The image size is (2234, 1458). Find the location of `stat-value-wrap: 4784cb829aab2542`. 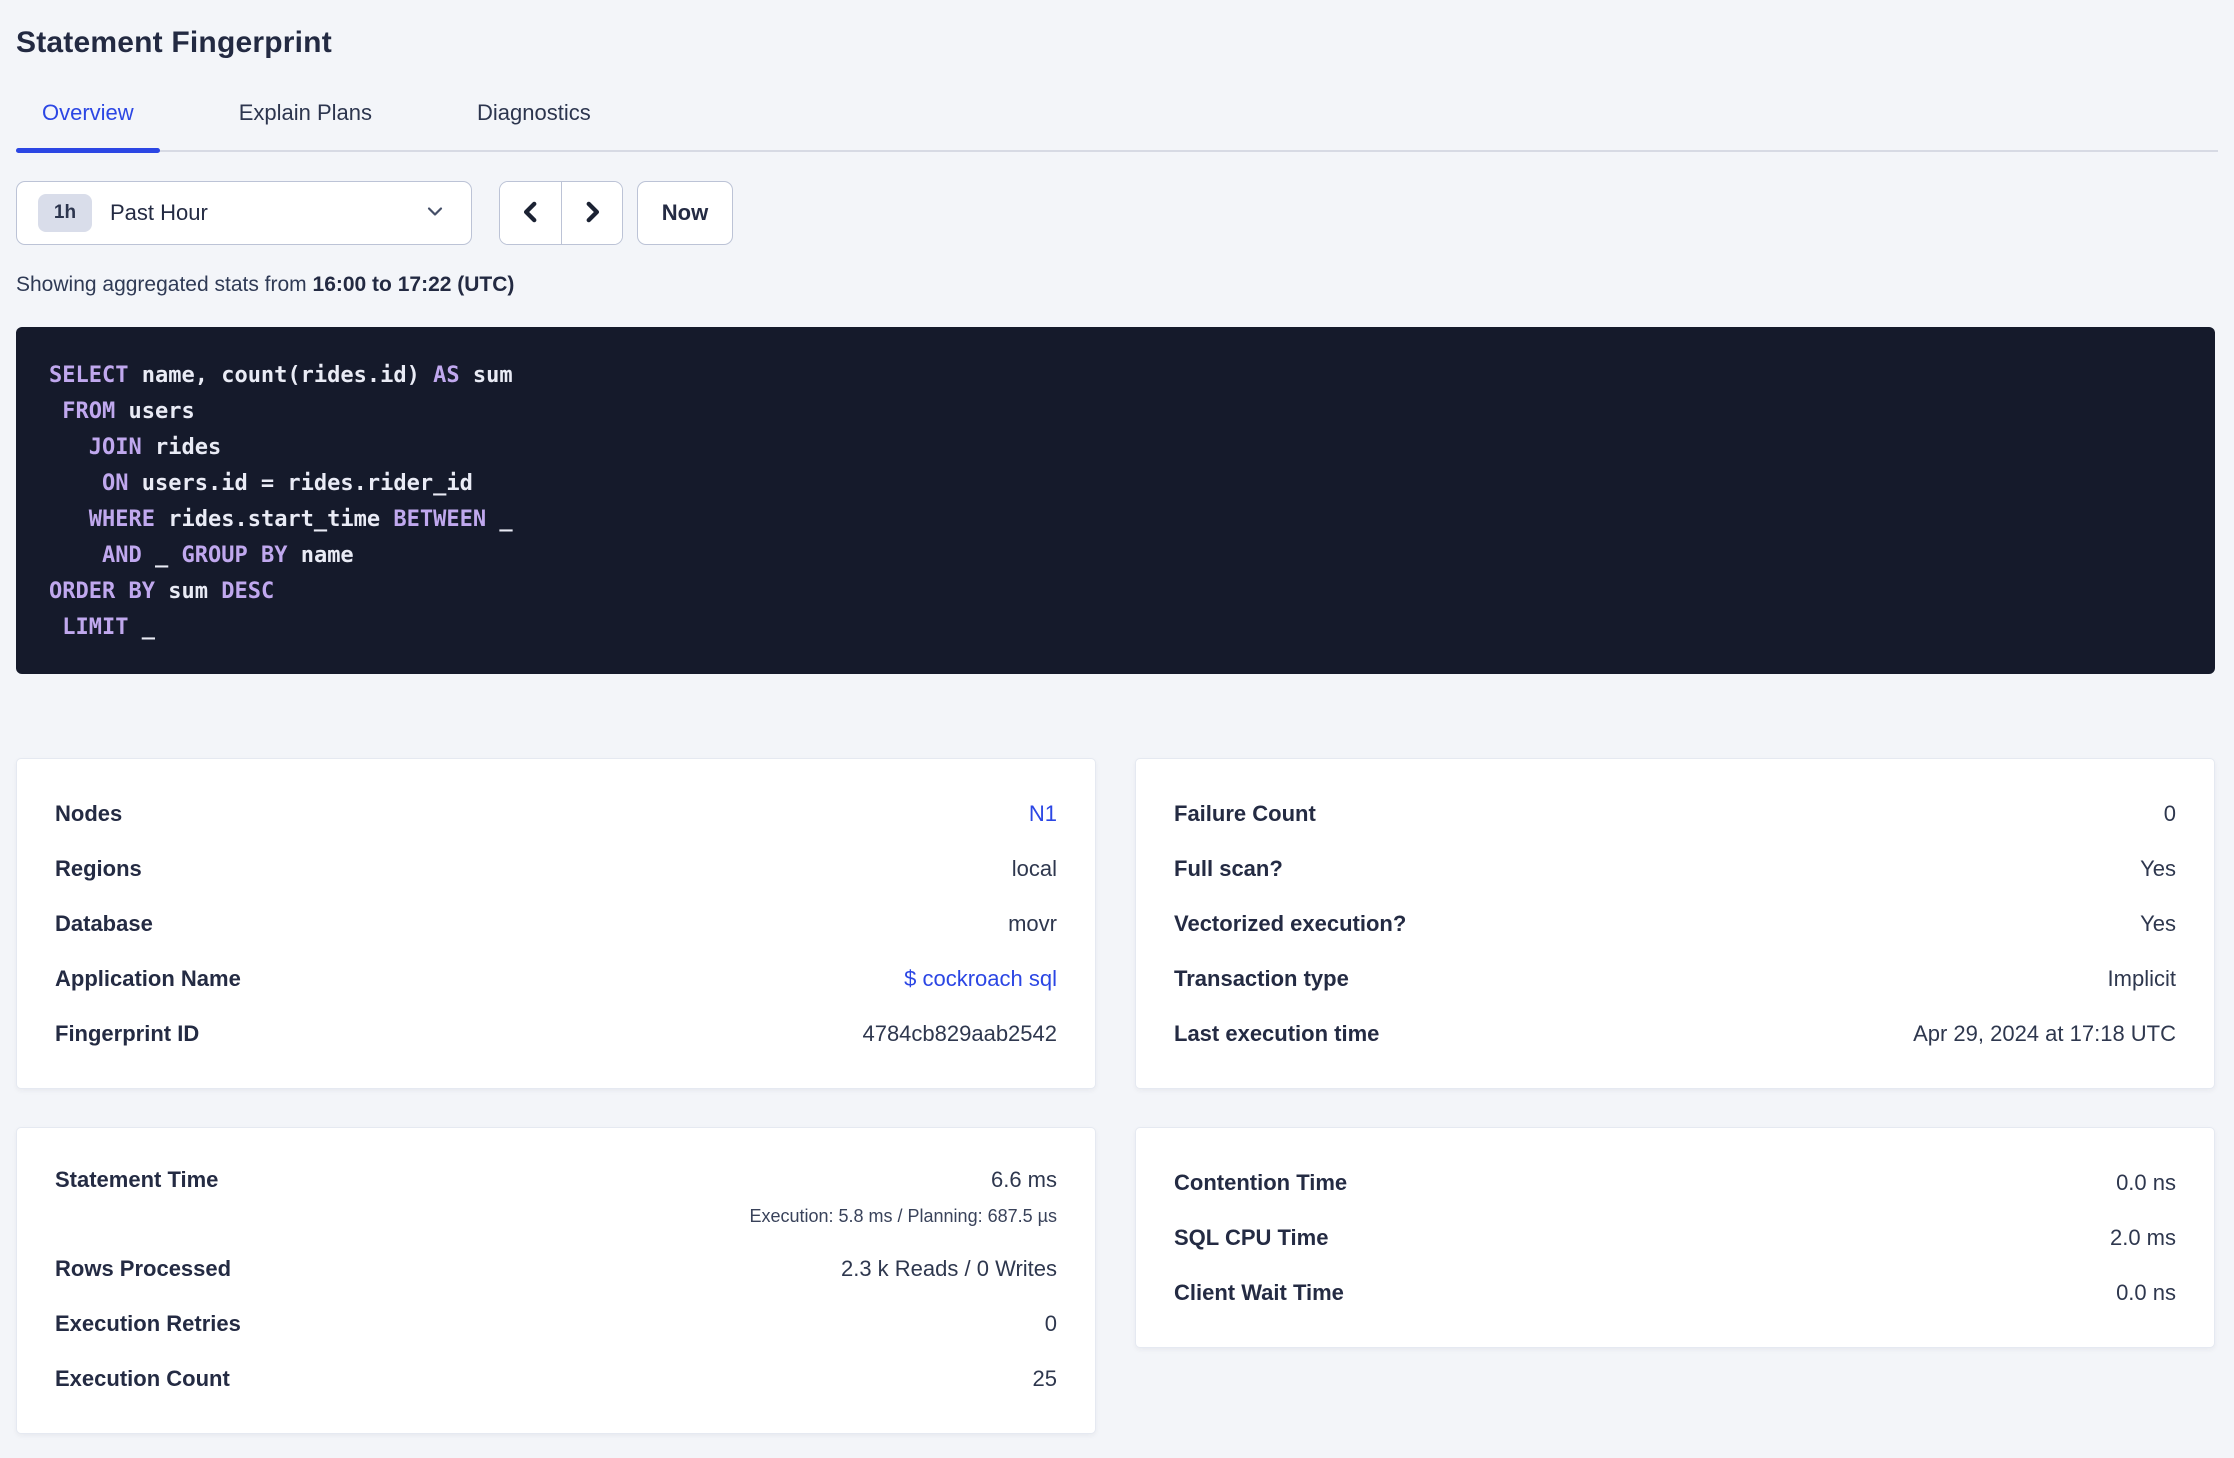

stat-value-wrap: 4784cb829aab2542 is located at coordinates (959, 1034).